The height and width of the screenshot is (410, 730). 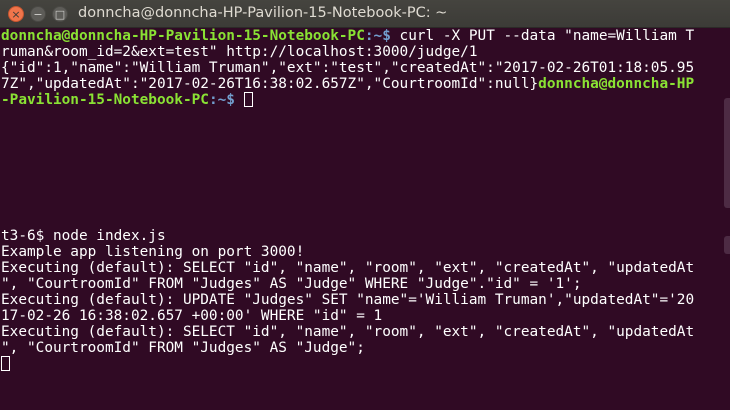 I want to click on terminal-line: Example app listening on port 3000!, so click(x=153, y=252).